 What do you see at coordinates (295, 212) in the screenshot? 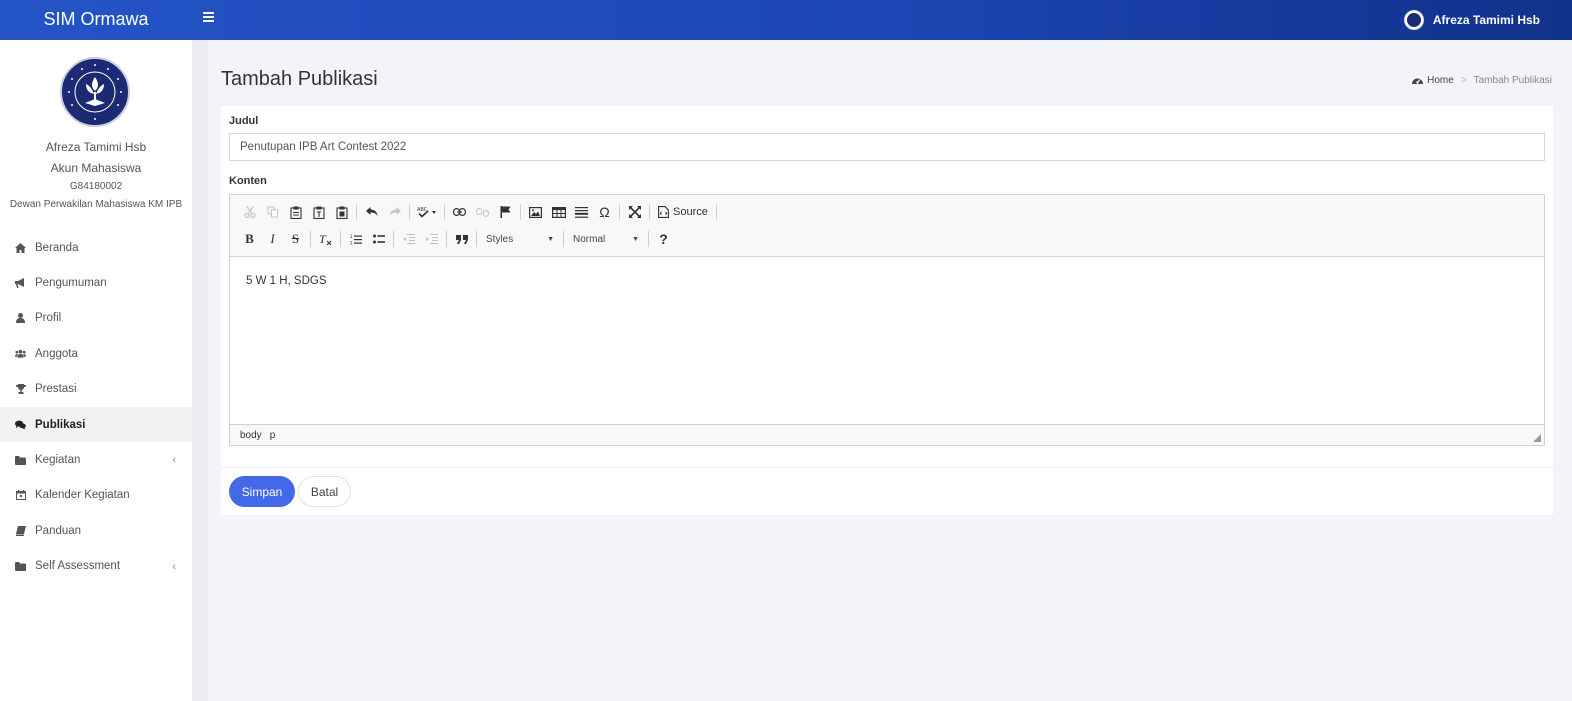
I see `paste-button` at bounding box center [295, 212].